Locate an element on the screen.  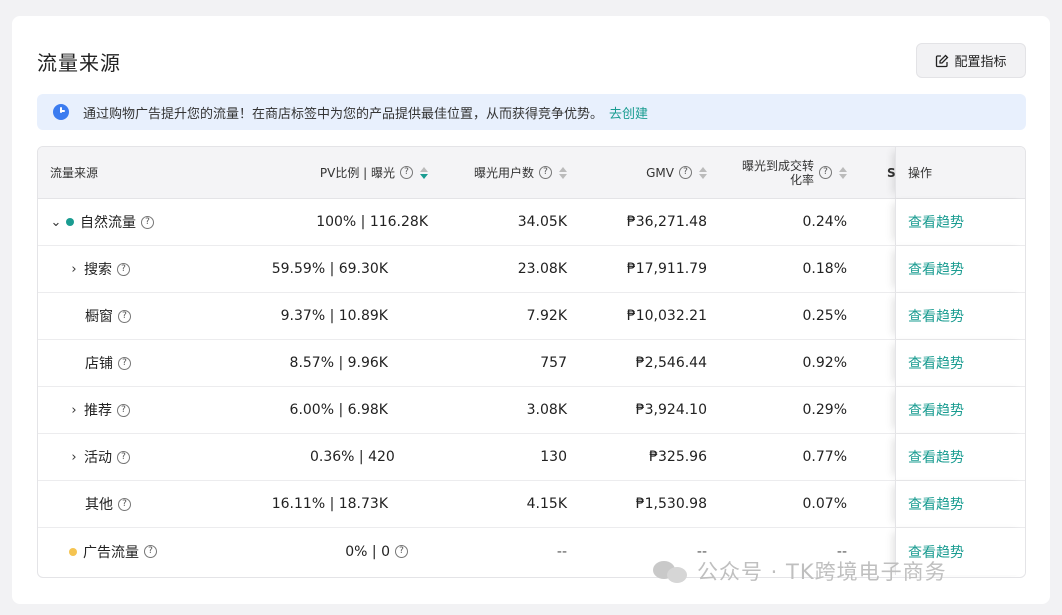
cvr-cell: 0.29% is located at coordinates (824, 410).